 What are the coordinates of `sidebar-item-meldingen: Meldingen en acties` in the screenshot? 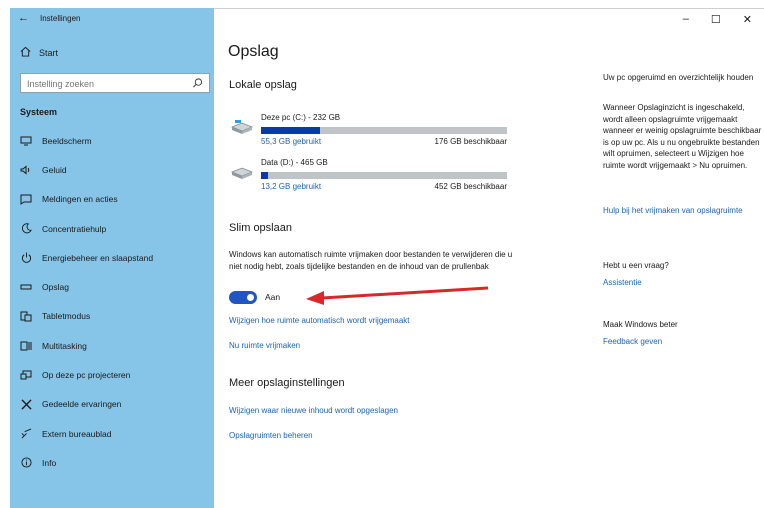 It's located at (117, 199).